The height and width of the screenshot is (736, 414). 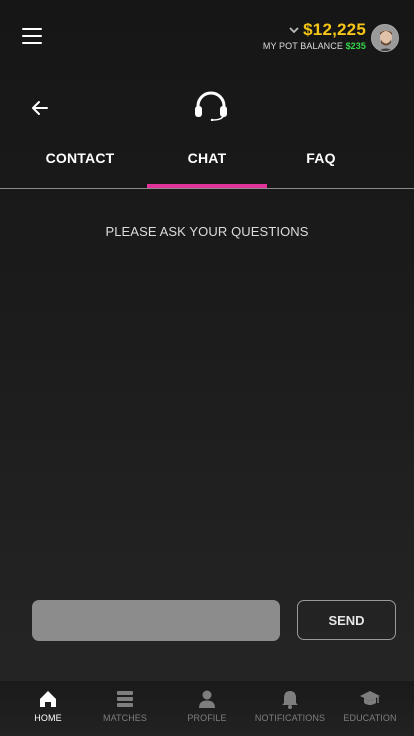 I want to click on active-tab-indicator, so click(x=207, y=186).